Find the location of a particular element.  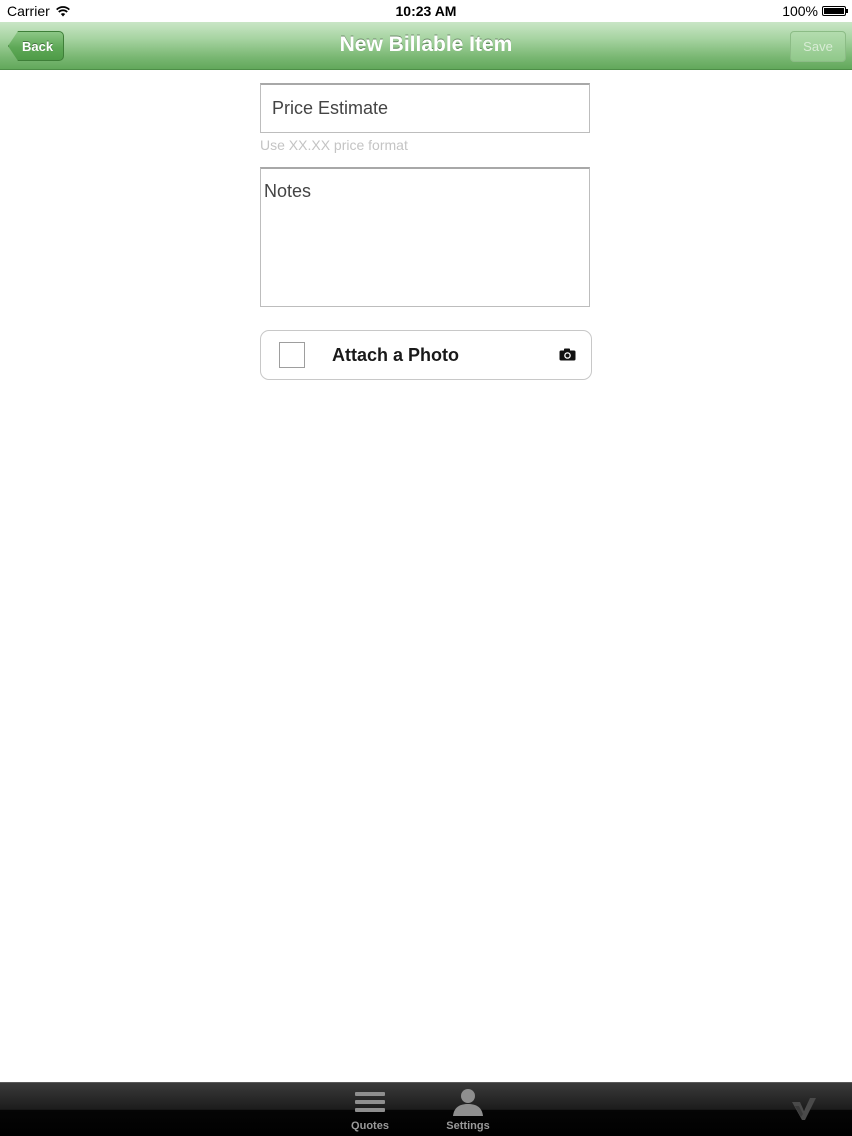

page-title: New Billable Item is located at coordinates (426, 44).